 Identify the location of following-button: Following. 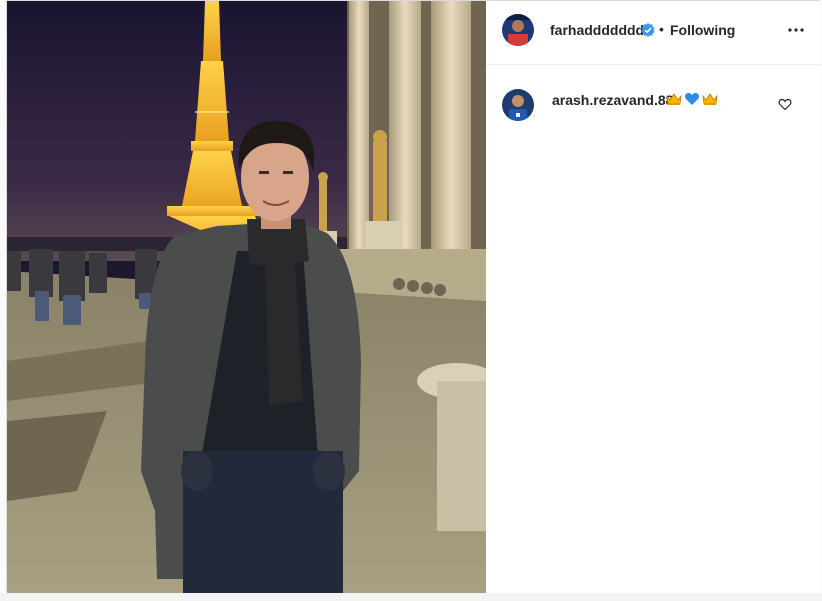
(702, 30).